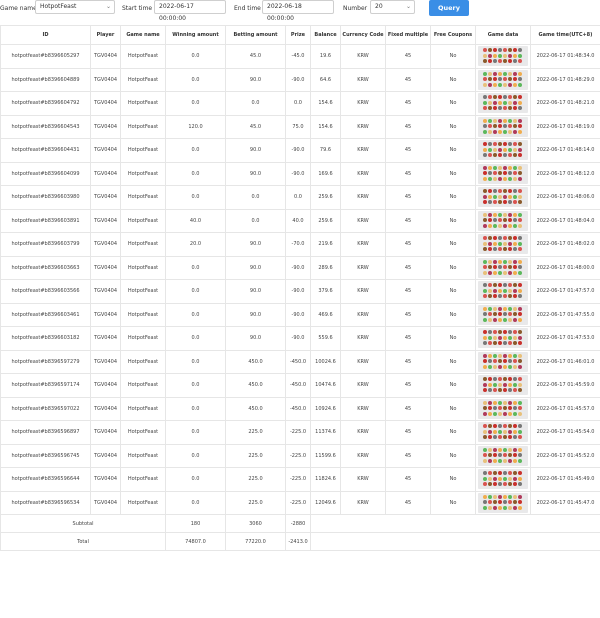  What do you see at coordinates (298, 197) in the screenshot?
I see `cell-prize: 0.0` at bounding box center [298, 197].